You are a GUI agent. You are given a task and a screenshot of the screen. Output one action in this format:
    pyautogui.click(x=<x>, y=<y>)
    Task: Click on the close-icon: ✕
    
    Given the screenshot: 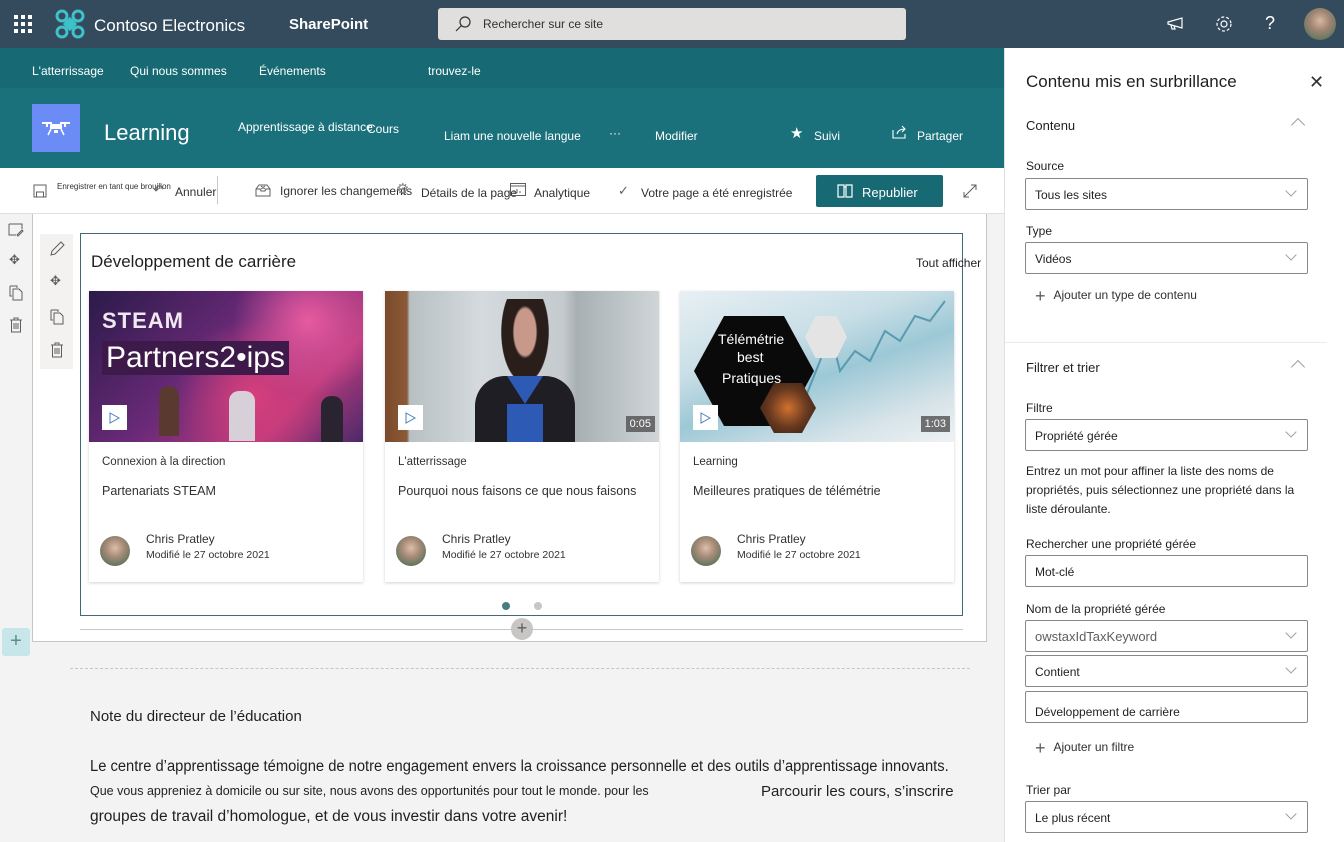 What is the action you would take?
    pyautogui.click(x=1316, y=82)
    